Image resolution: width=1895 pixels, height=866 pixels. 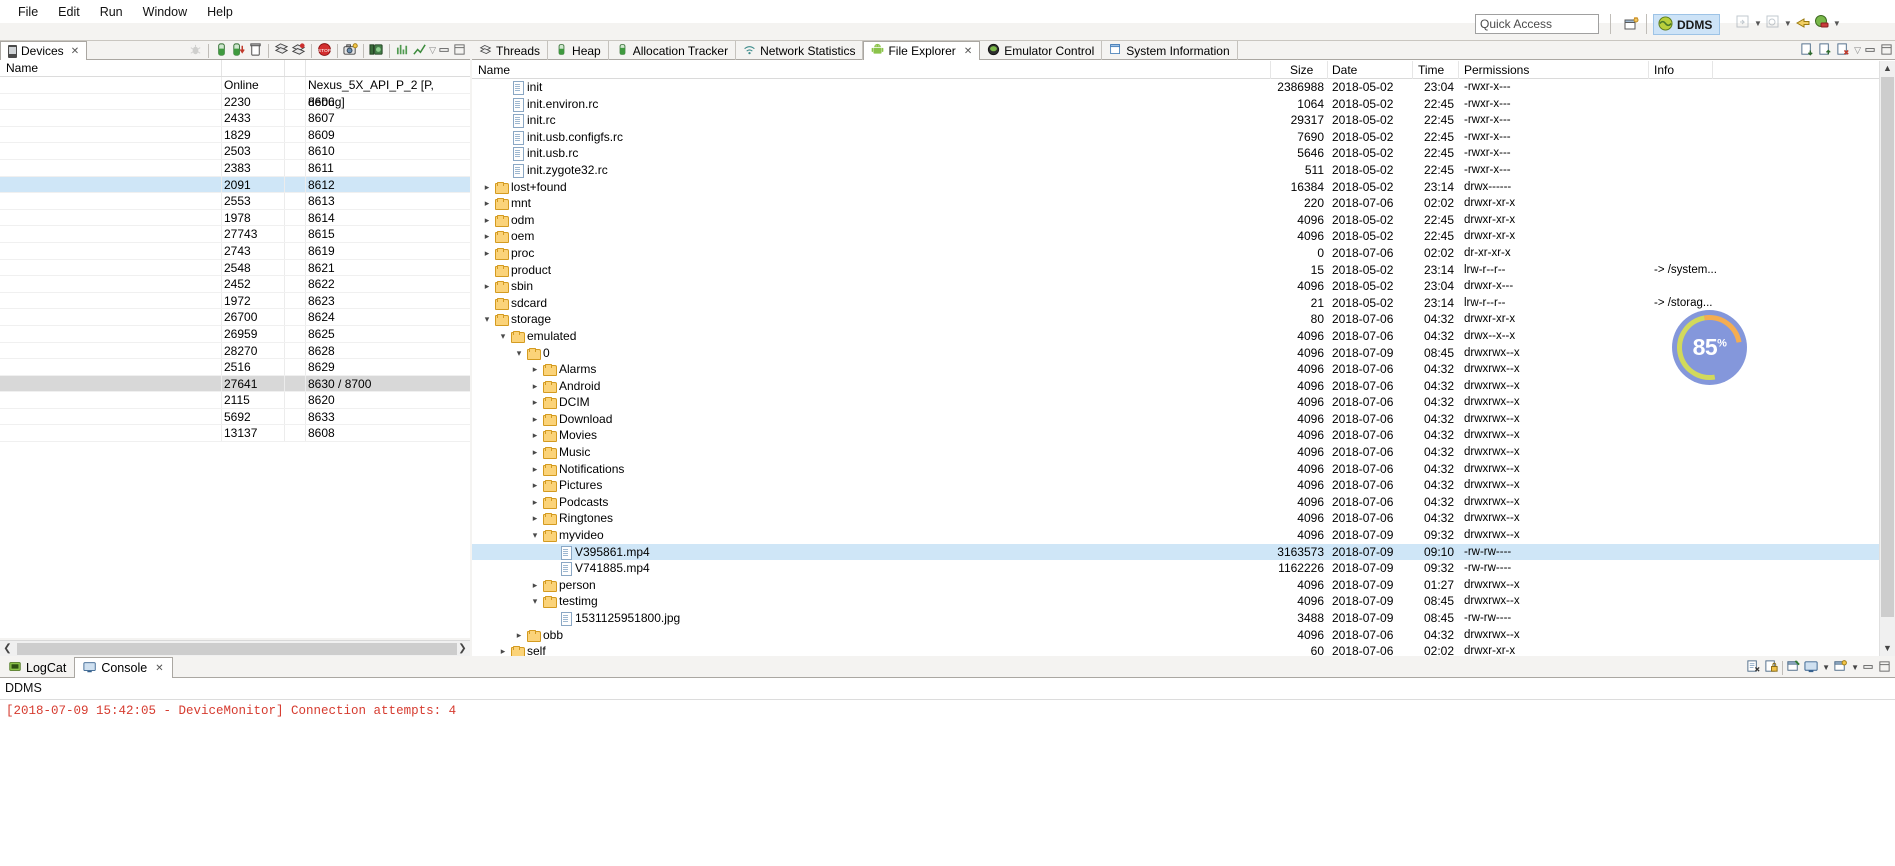 I want to click on column-header-size: Size, so click(x=1301, y=70).